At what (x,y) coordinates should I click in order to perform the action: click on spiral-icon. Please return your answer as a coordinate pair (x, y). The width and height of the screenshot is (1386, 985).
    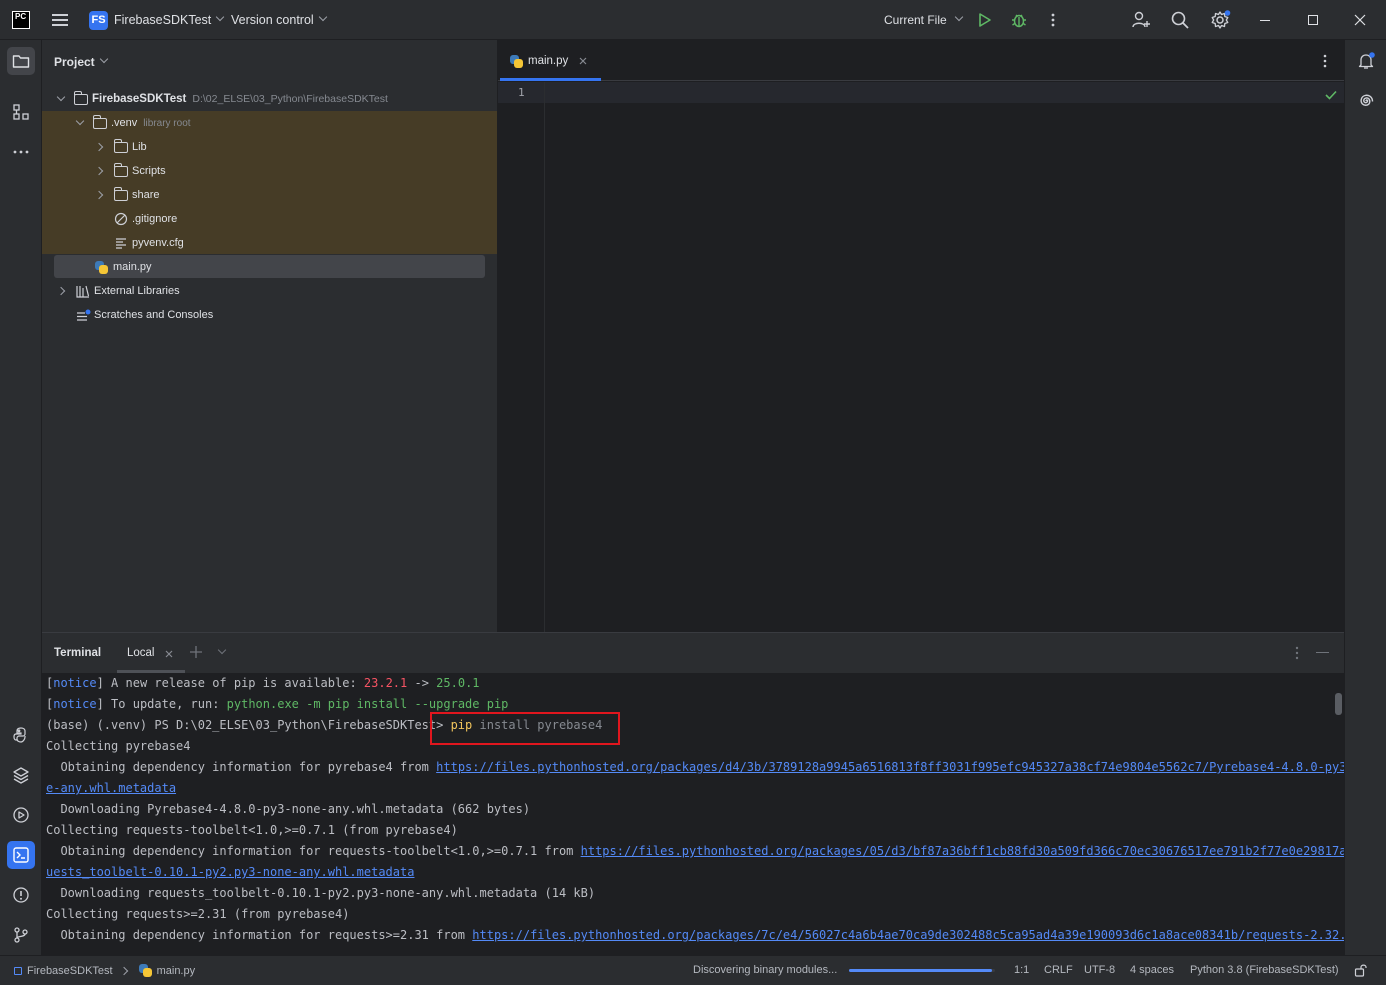
    Looking at the image, I should click on (1367, 100).